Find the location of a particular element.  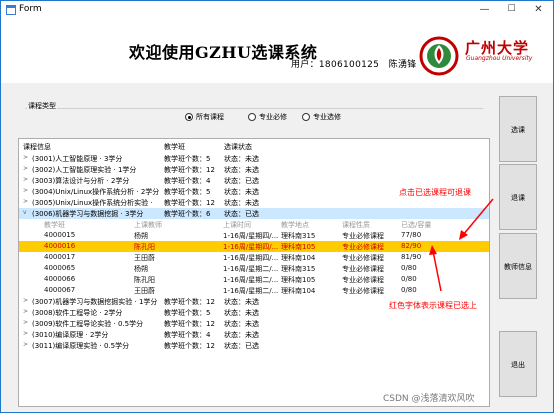

section-id: 4000066 is located at coordinates (60, 279).